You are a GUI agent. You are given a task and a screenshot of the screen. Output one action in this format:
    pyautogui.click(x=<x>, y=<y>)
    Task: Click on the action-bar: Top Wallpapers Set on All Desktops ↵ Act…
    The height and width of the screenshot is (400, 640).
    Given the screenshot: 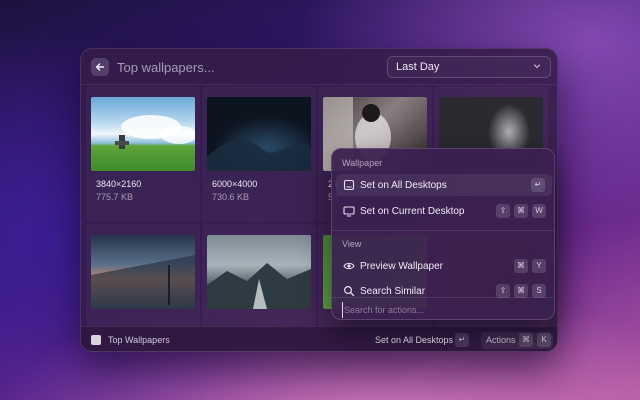 What is the action you would take?
    pyautogui.click(x=319, y=338)
    